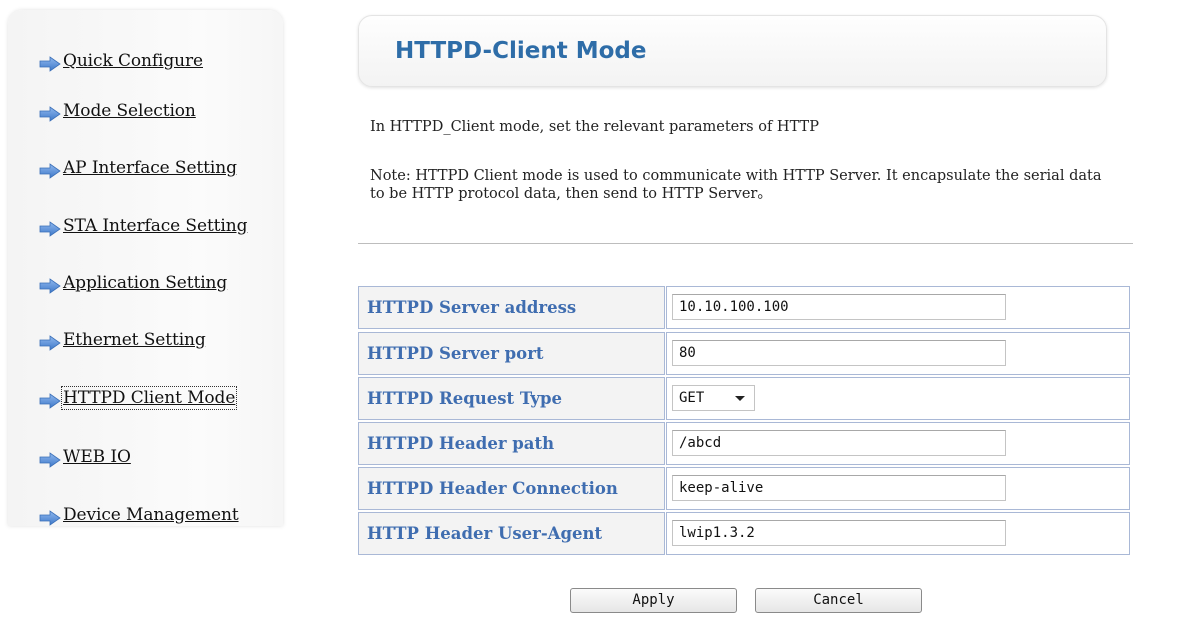 Image resolution: width=1196 pixels, height=619 pixels. What do you see at coordinates (740, 398) in the screenshot?
I see `chevron-down-icon` at bounding box center [740, 398].